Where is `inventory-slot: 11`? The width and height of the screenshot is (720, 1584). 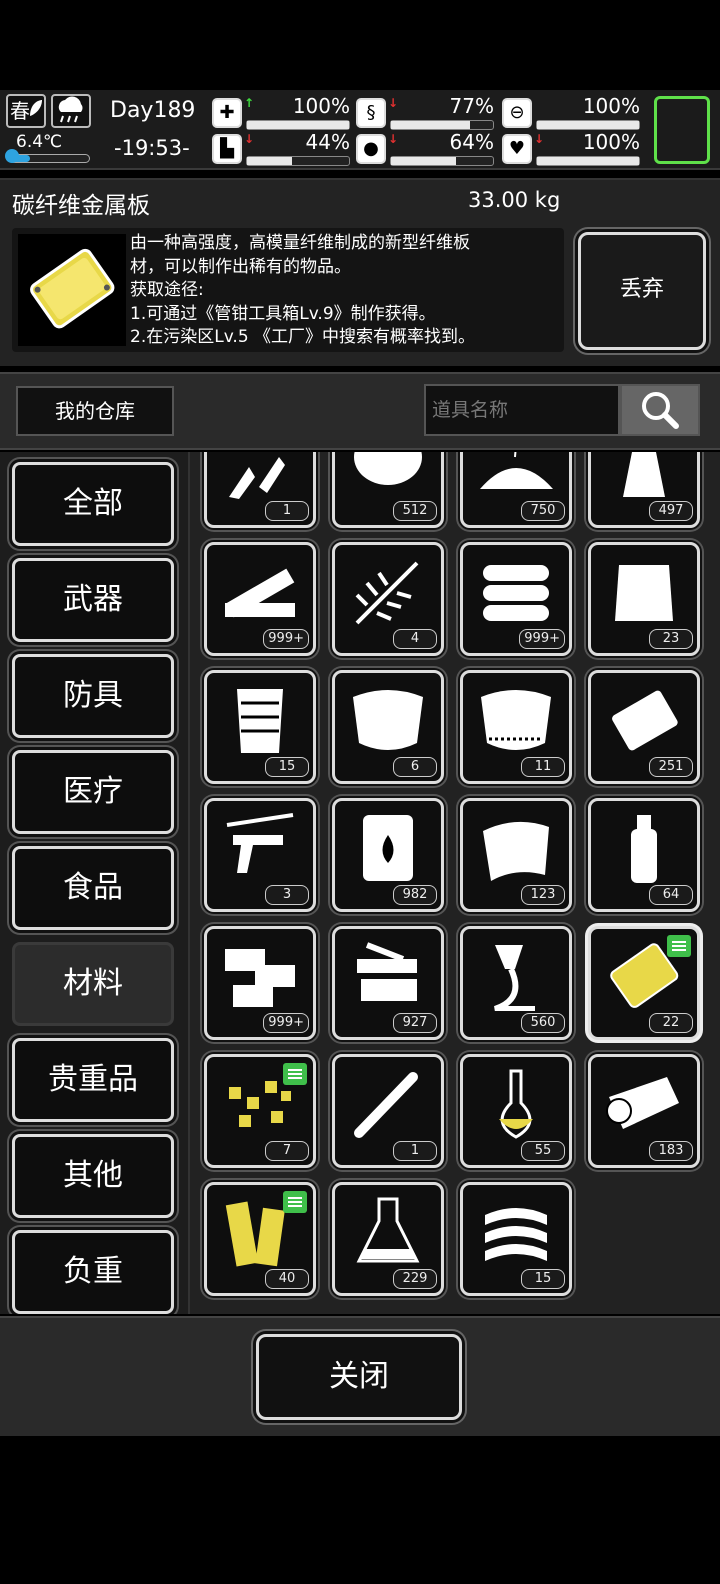 inventory-slot: 11 is located at coordinates (516, 727).